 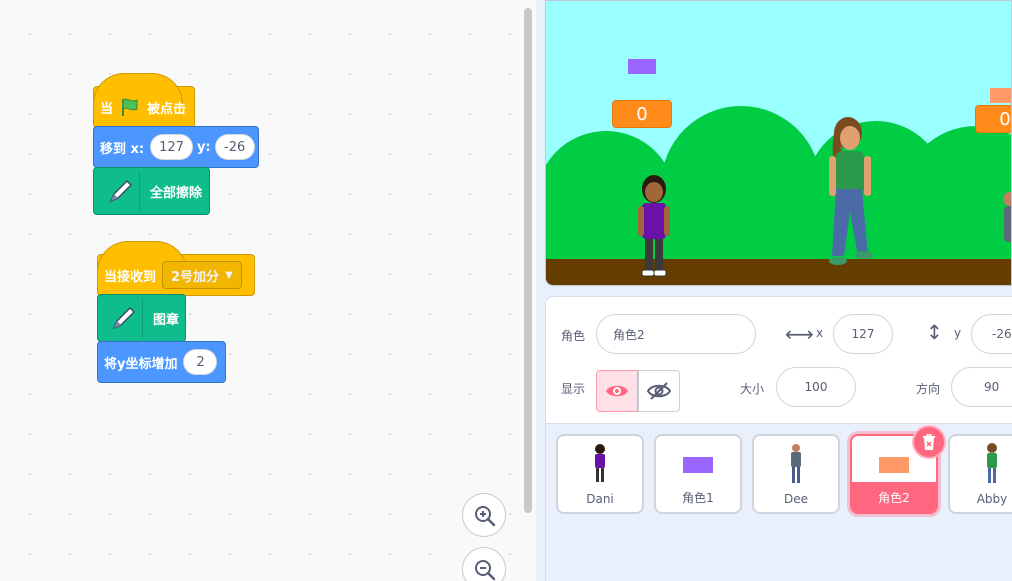 I want to click on zoom-out-button, so click(x=484, y=564).